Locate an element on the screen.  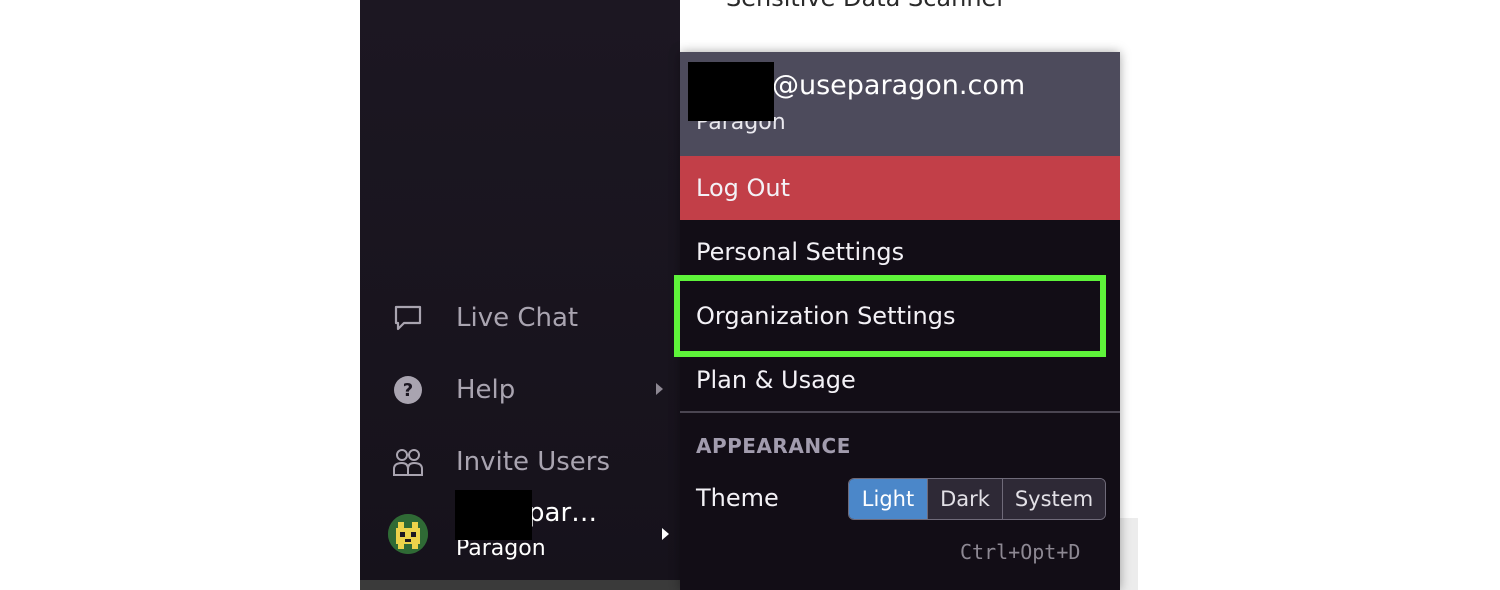
theme-toggle: Light Dark System is located at coordinates (977, 499).